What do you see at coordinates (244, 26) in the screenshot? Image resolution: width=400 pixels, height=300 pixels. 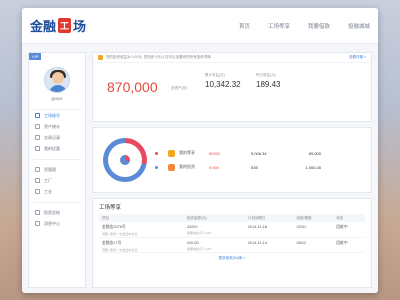 I see `nav-item-home: 首页` at bounding box center [244, 26].